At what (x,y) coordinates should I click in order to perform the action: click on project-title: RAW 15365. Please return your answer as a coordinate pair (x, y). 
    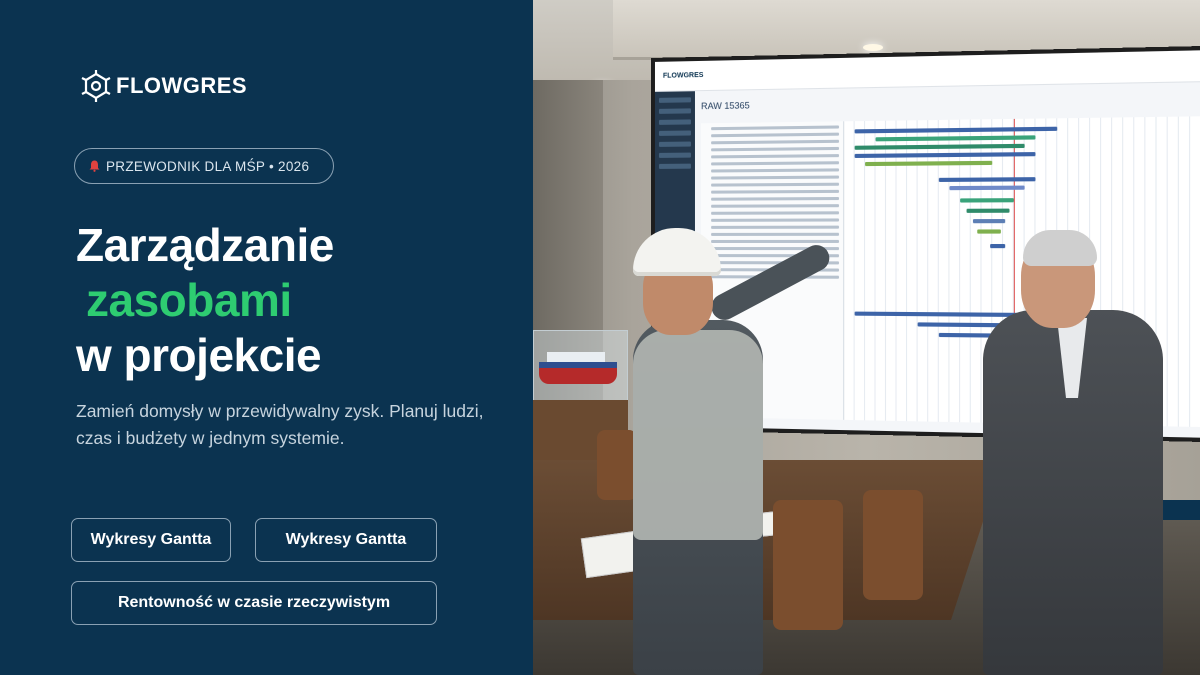
    Looking at the image, I should click on (725, 106).